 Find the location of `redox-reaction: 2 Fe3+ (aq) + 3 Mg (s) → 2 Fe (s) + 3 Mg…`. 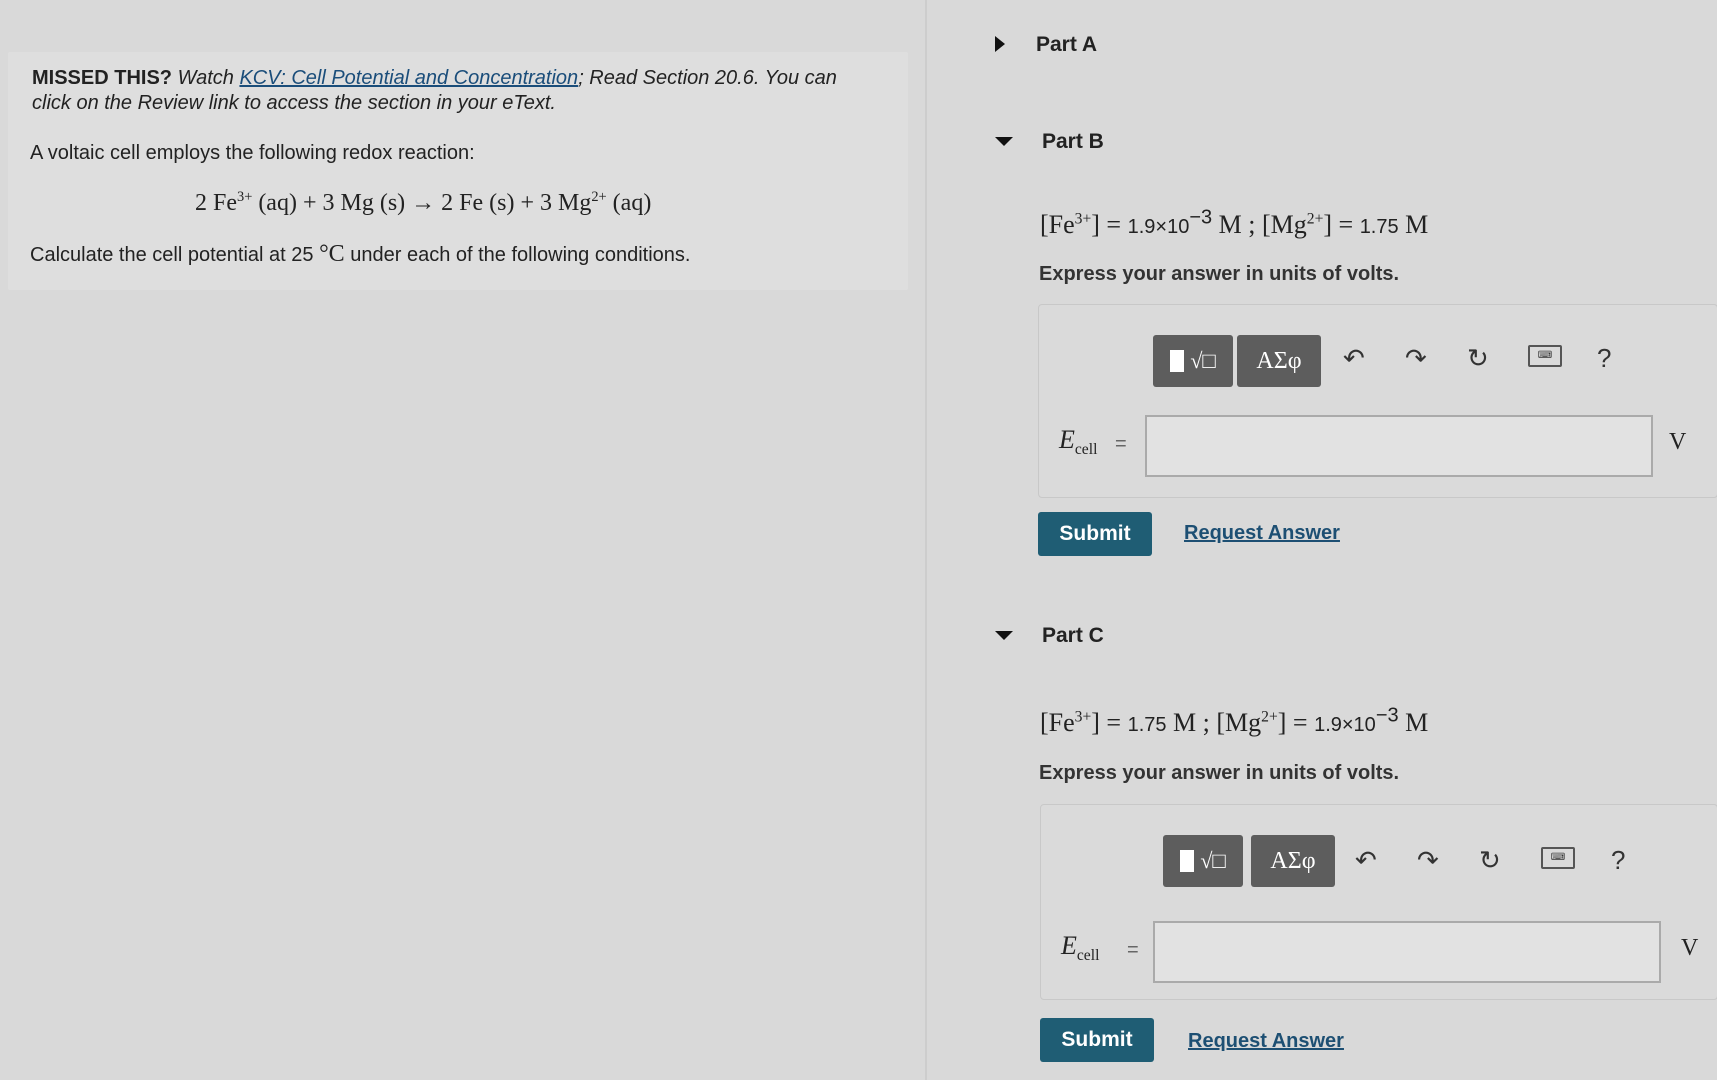

redox-reaction: 2 Fe3+ (aq) + 3 Mg (s) → 2 Fe (s) + 3 Mg… is located at coordinates (423, 202).